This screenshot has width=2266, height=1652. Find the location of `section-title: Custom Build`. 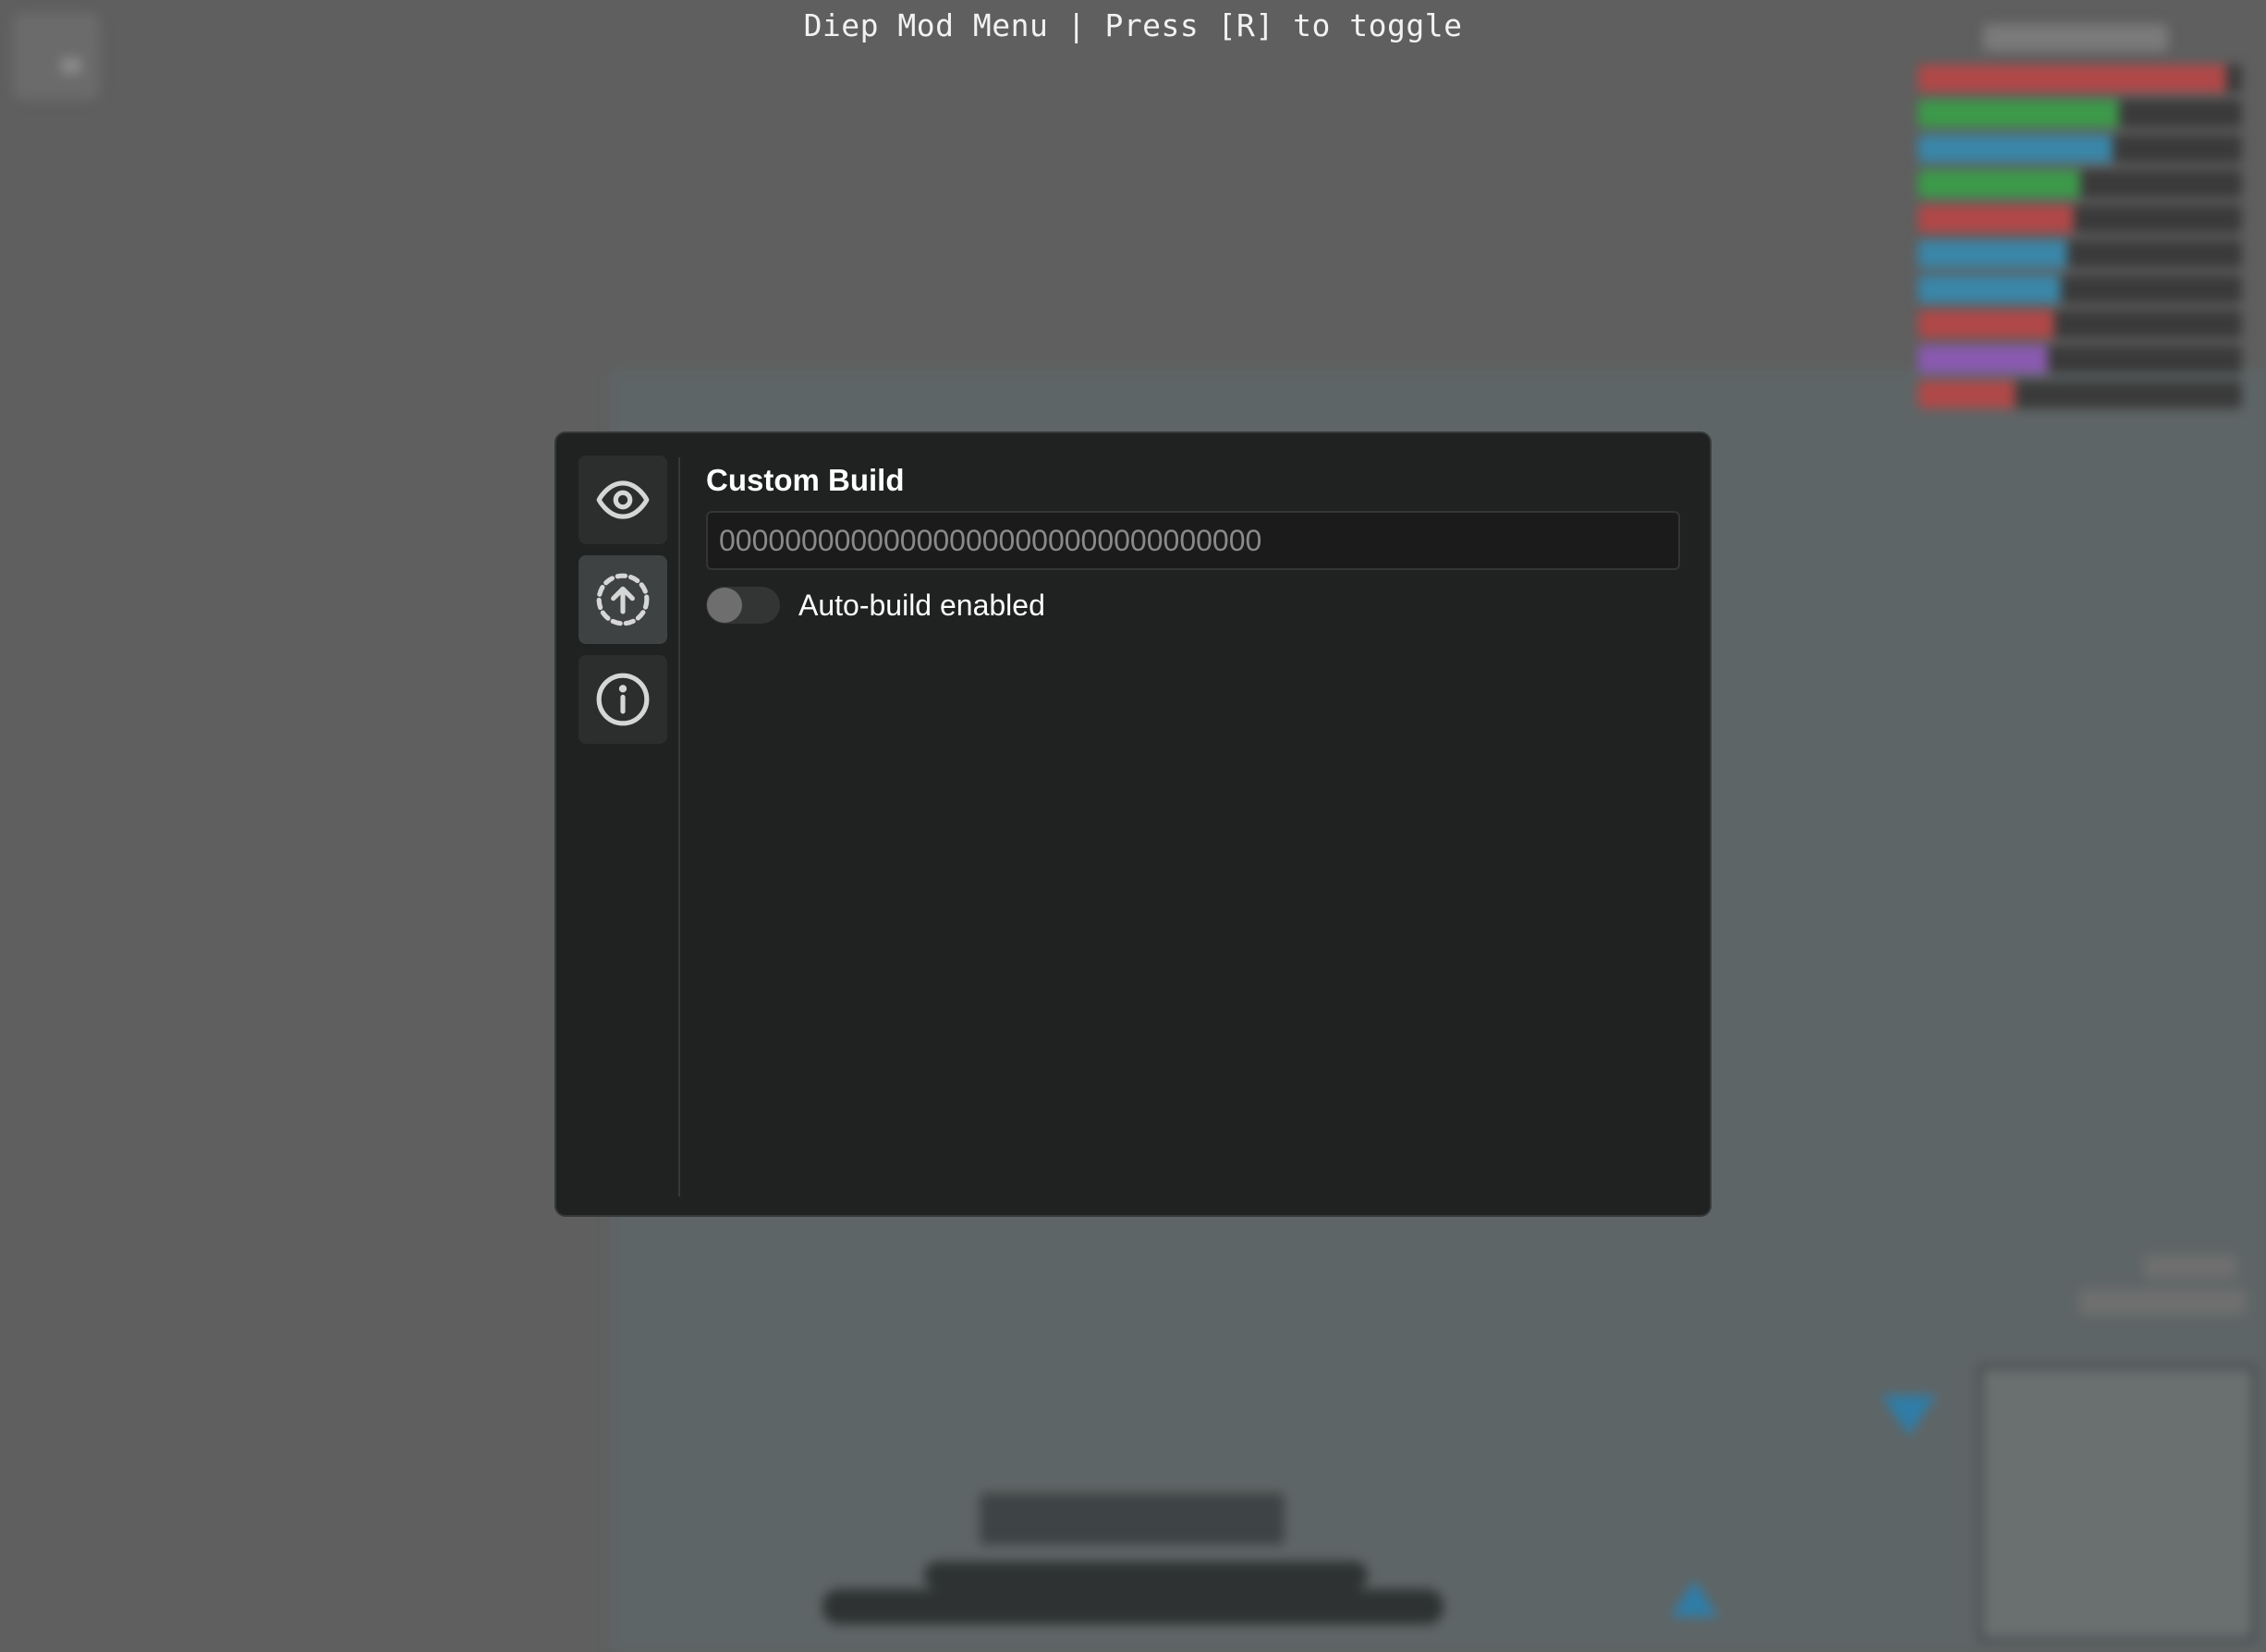

section-title: Custom Build is located at coordinates (806, 480).